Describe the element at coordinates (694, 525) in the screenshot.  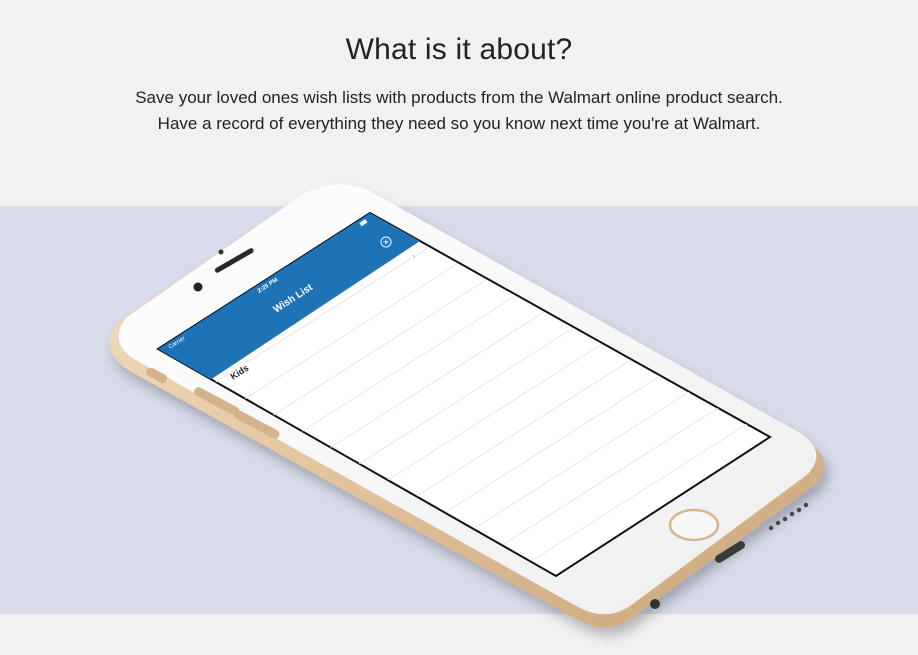
I see `home-button` at that location.